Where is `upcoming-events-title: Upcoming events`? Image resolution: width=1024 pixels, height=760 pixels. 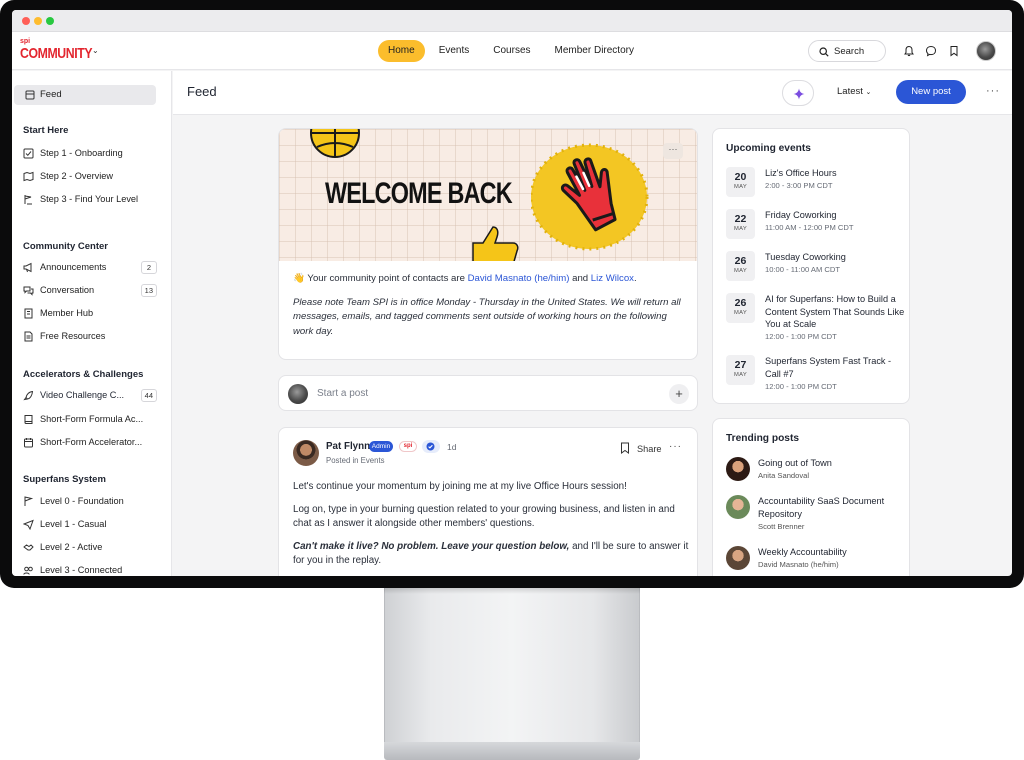
upcoming-events-title: Upcoming events is located at coordinates (768, 148).